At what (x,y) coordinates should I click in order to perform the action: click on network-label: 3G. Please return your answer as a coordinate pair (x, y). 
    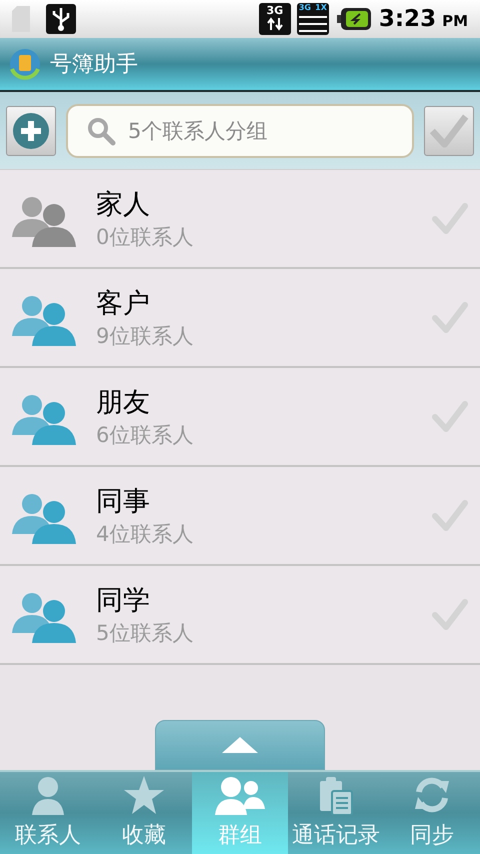
    Looking at the image, I should click on (275, 10).